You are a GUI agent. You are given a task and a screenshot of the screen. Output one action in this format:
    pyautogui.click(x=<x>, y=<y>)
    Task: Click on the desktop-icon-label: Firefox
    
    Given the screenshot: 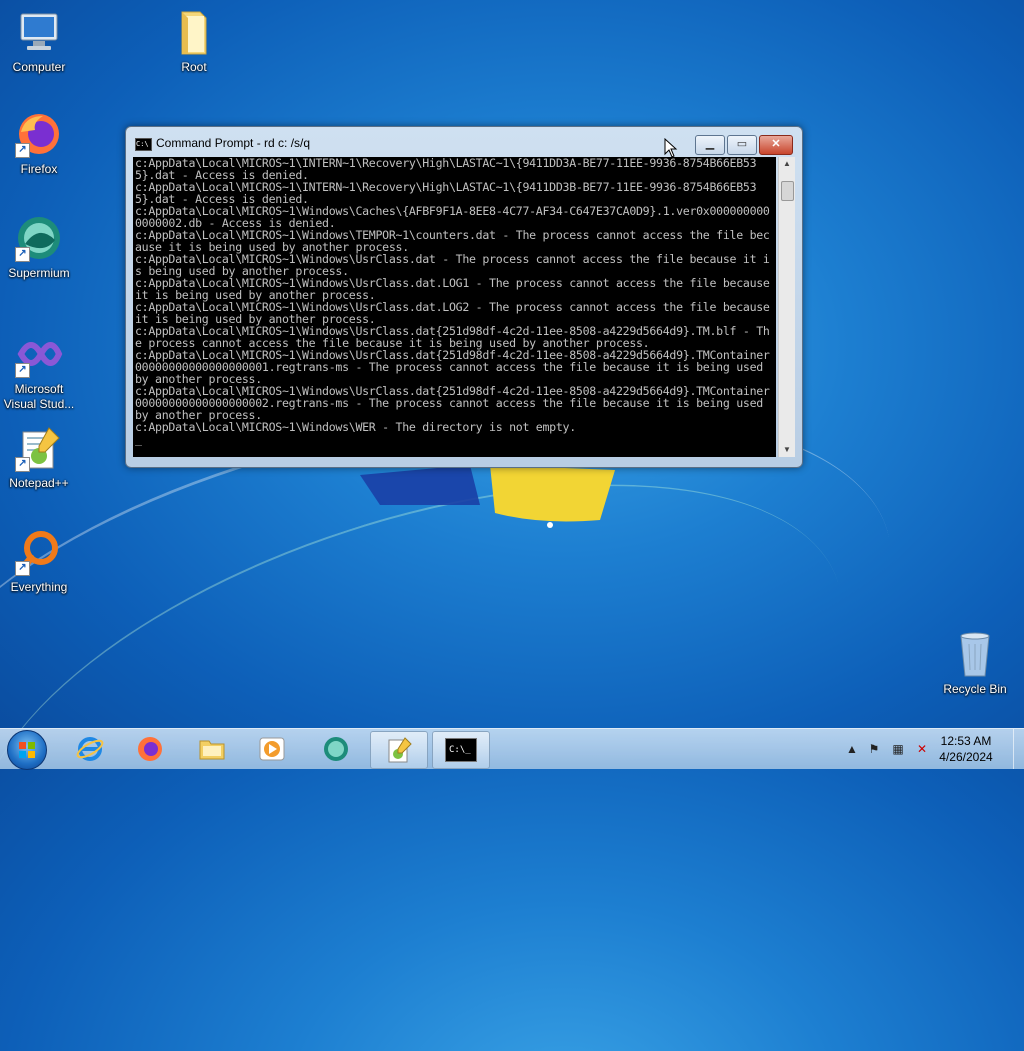 What is the action you would take?
    pyautogui.click(x=39, y=169)
    